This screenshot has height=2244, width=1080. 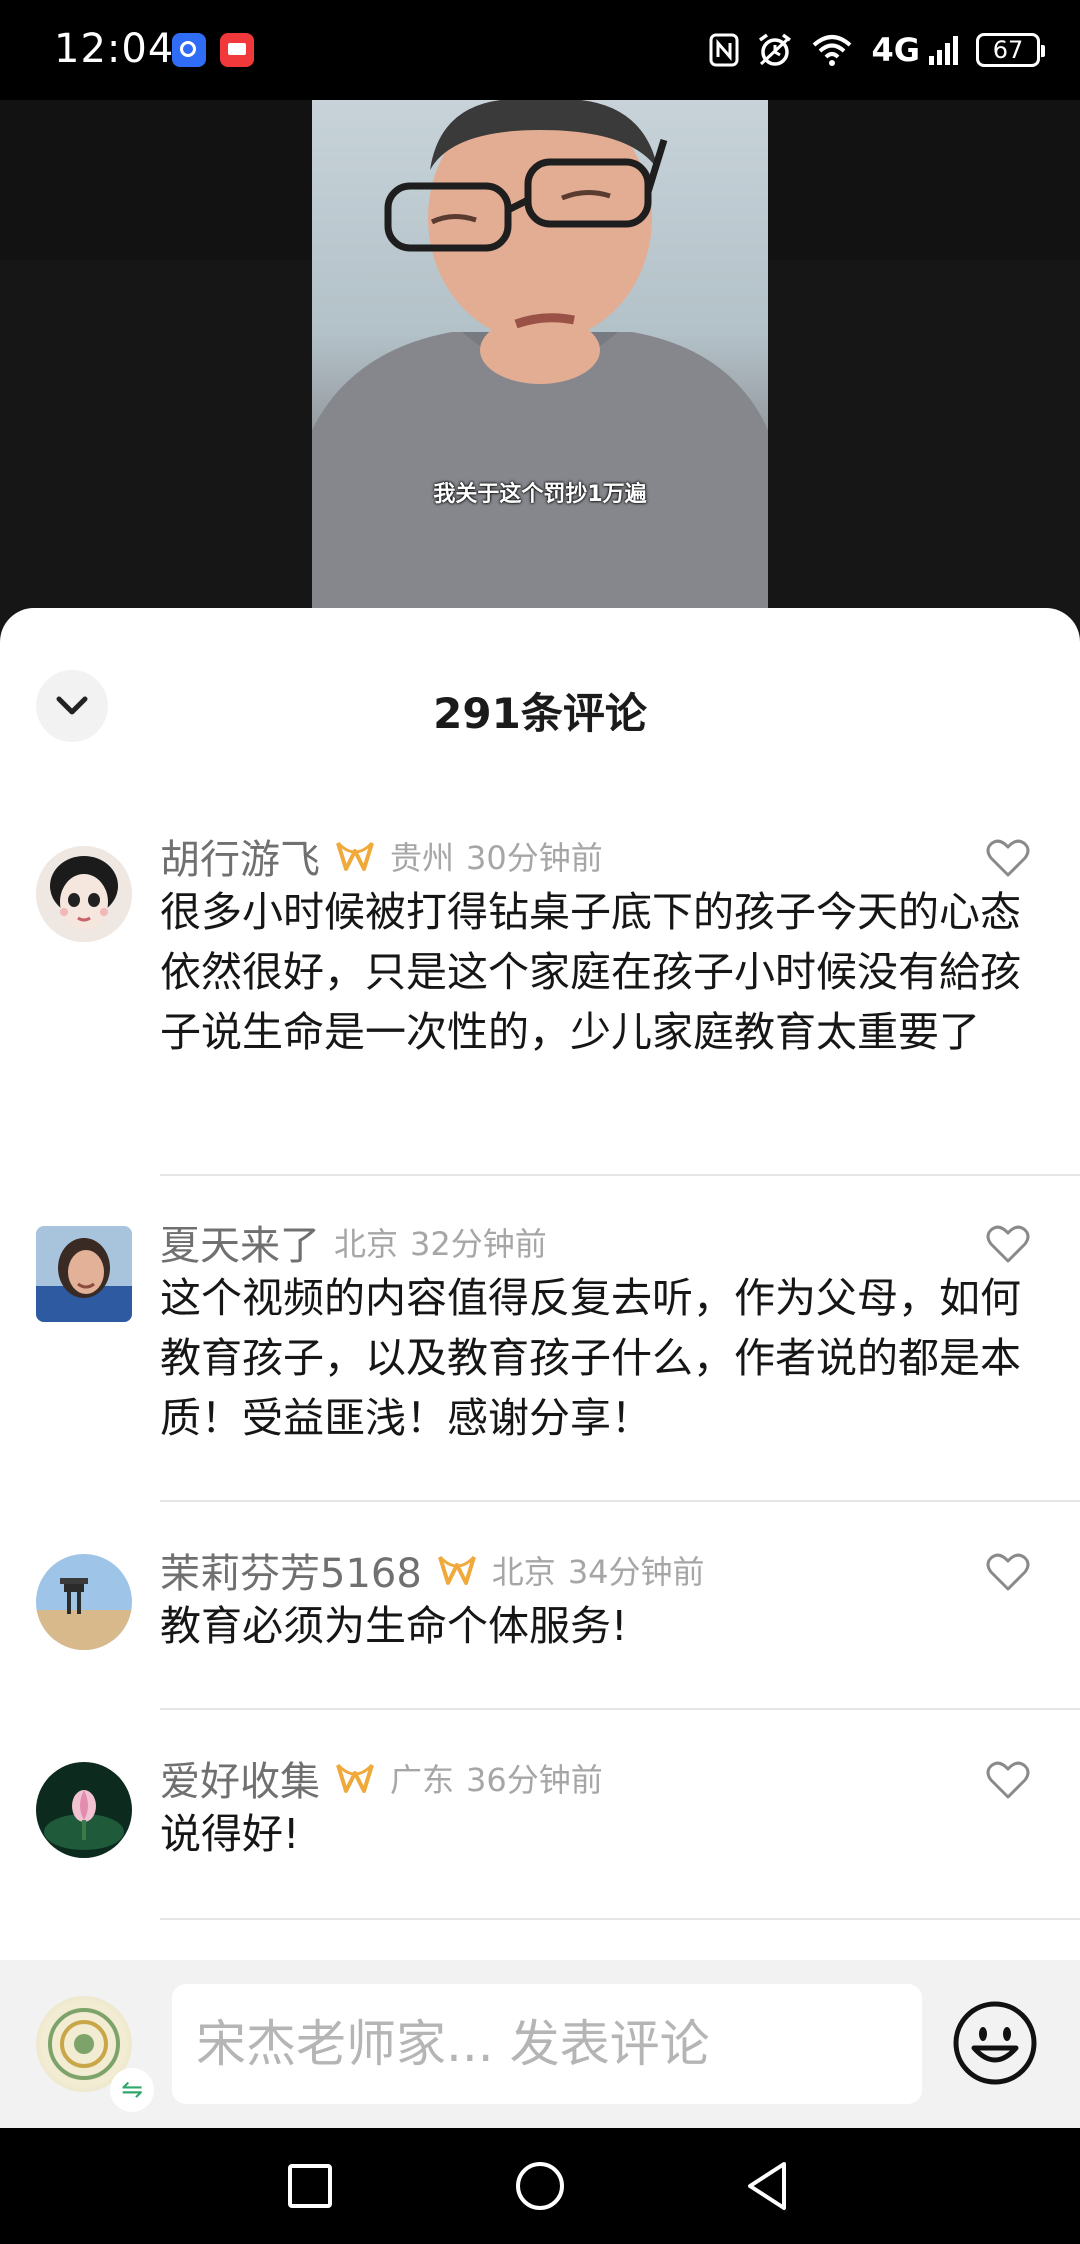 I want to click on comment-meta: 胡行游飞 贵州 30分钟前, so click(x=381, y=856).